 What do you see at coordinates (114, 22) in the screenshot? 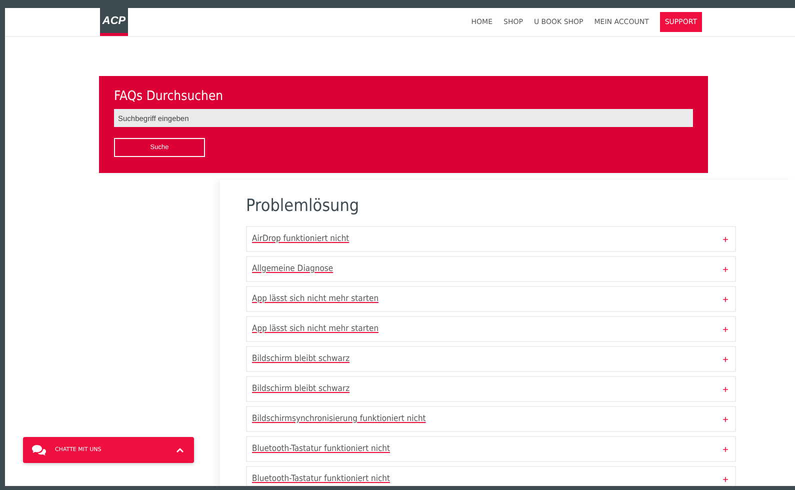
I see `logo: ACP` at bounding box center [114, 22].